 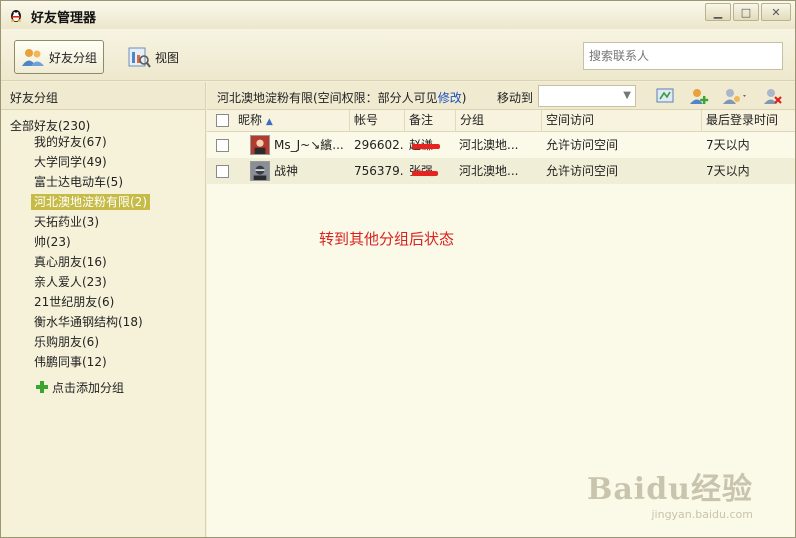 I want to click on column-header-group: 分组, so click(x=469, y=121).